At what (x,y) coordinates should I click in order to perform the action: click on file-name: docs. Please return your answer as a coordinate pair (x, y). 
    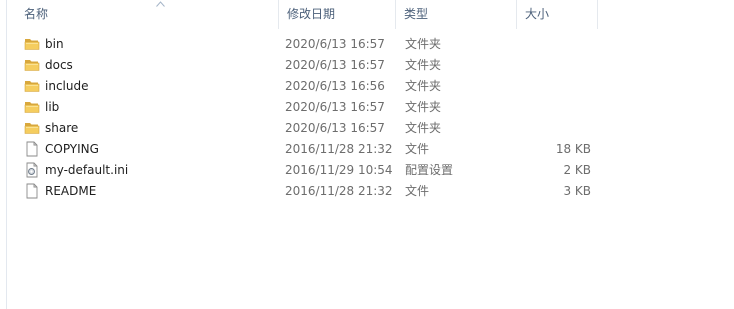
    Looking at the image, I should click on (59, 65).